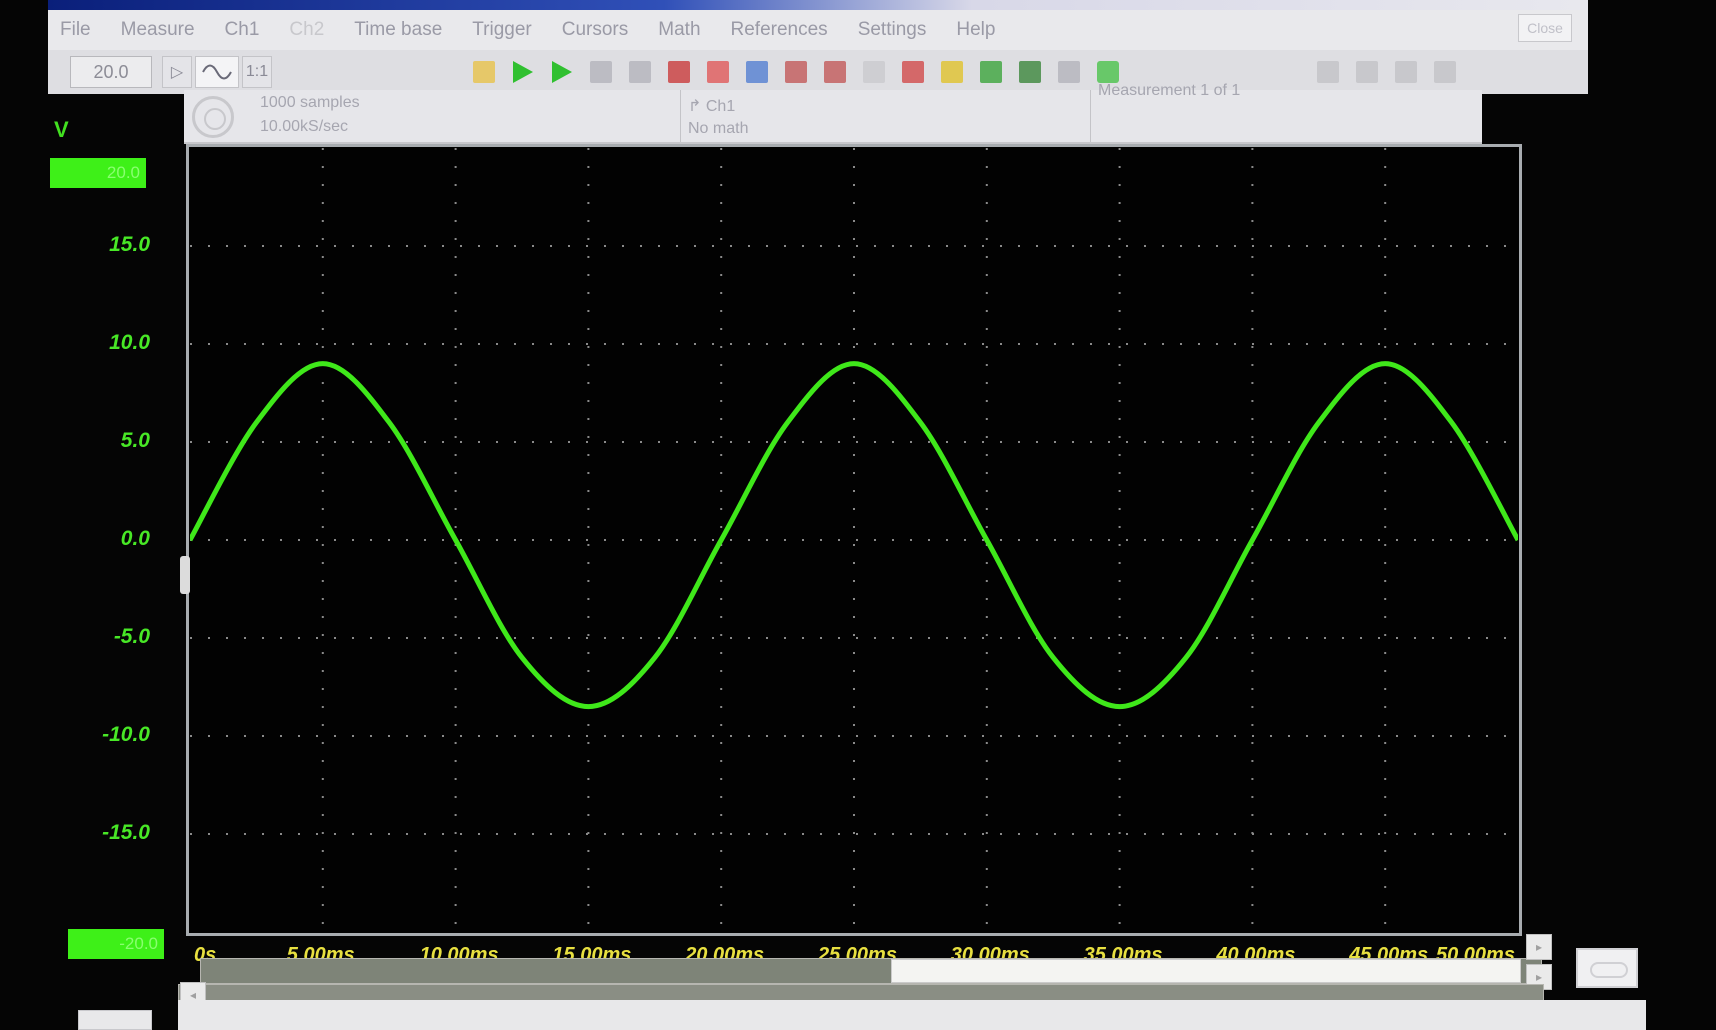 The image size is (1716, 1030). I want to click on zoom-button, so click(913, 72).